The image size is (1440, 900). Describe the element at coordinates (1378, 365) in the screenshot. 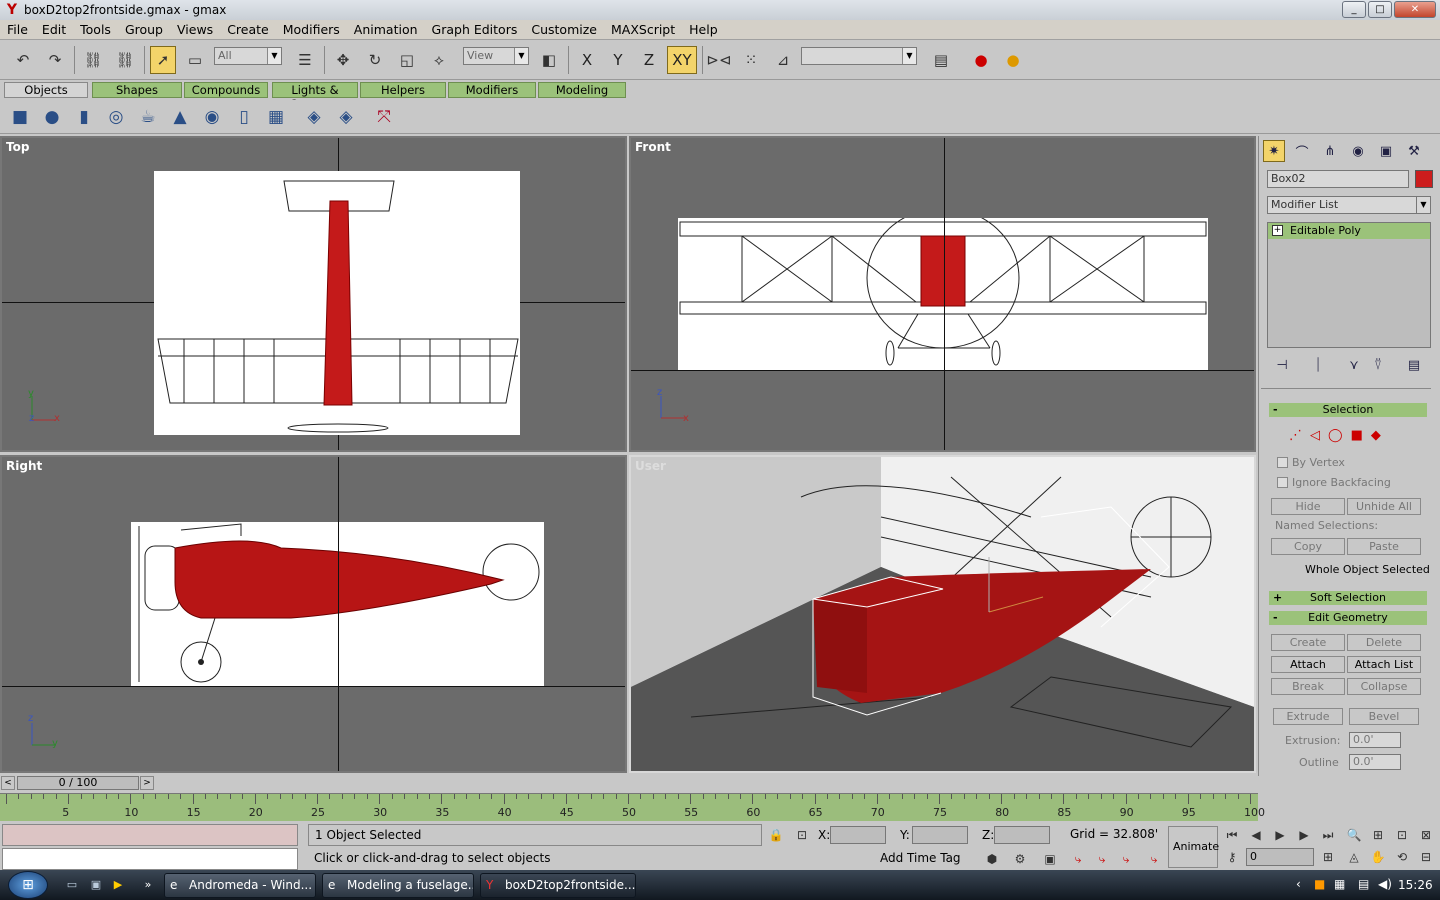

I see `remove-modifier-icon: ⍢` at that location.